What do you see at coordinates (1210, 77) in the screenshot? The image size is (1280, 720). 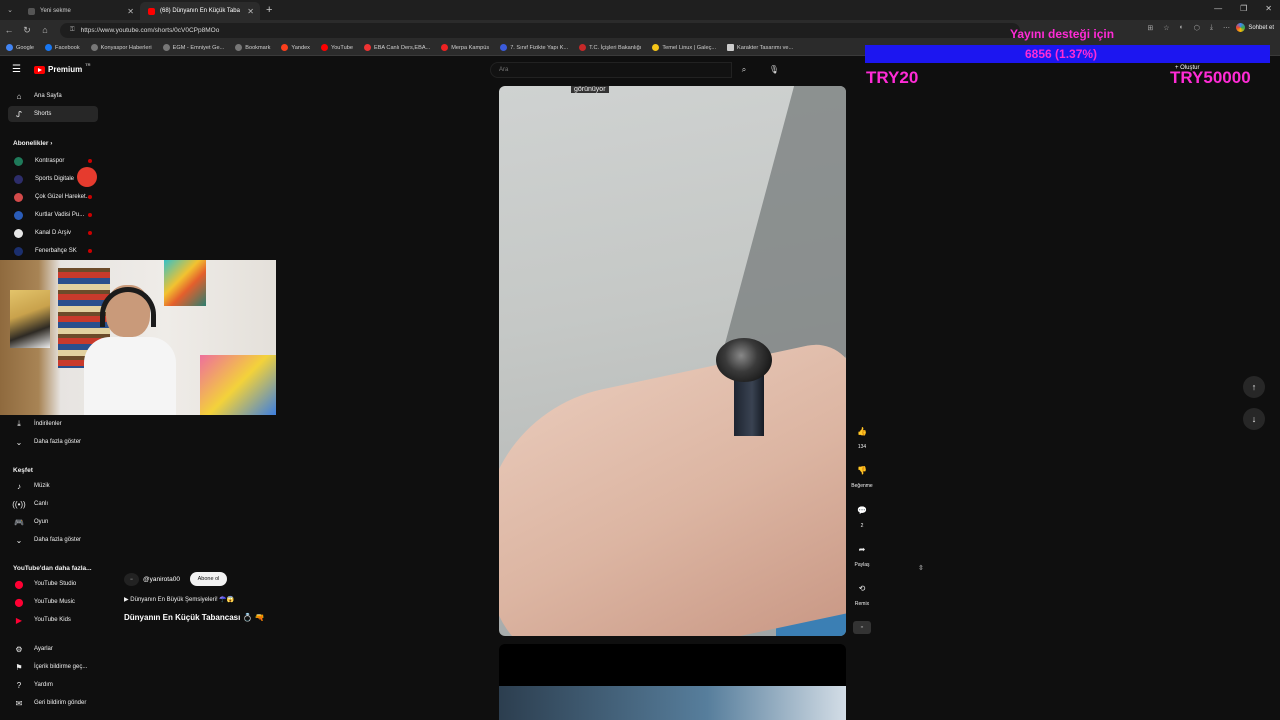 I see `overlay-code-right: TRY50000` at bounding box center [1210, 77].